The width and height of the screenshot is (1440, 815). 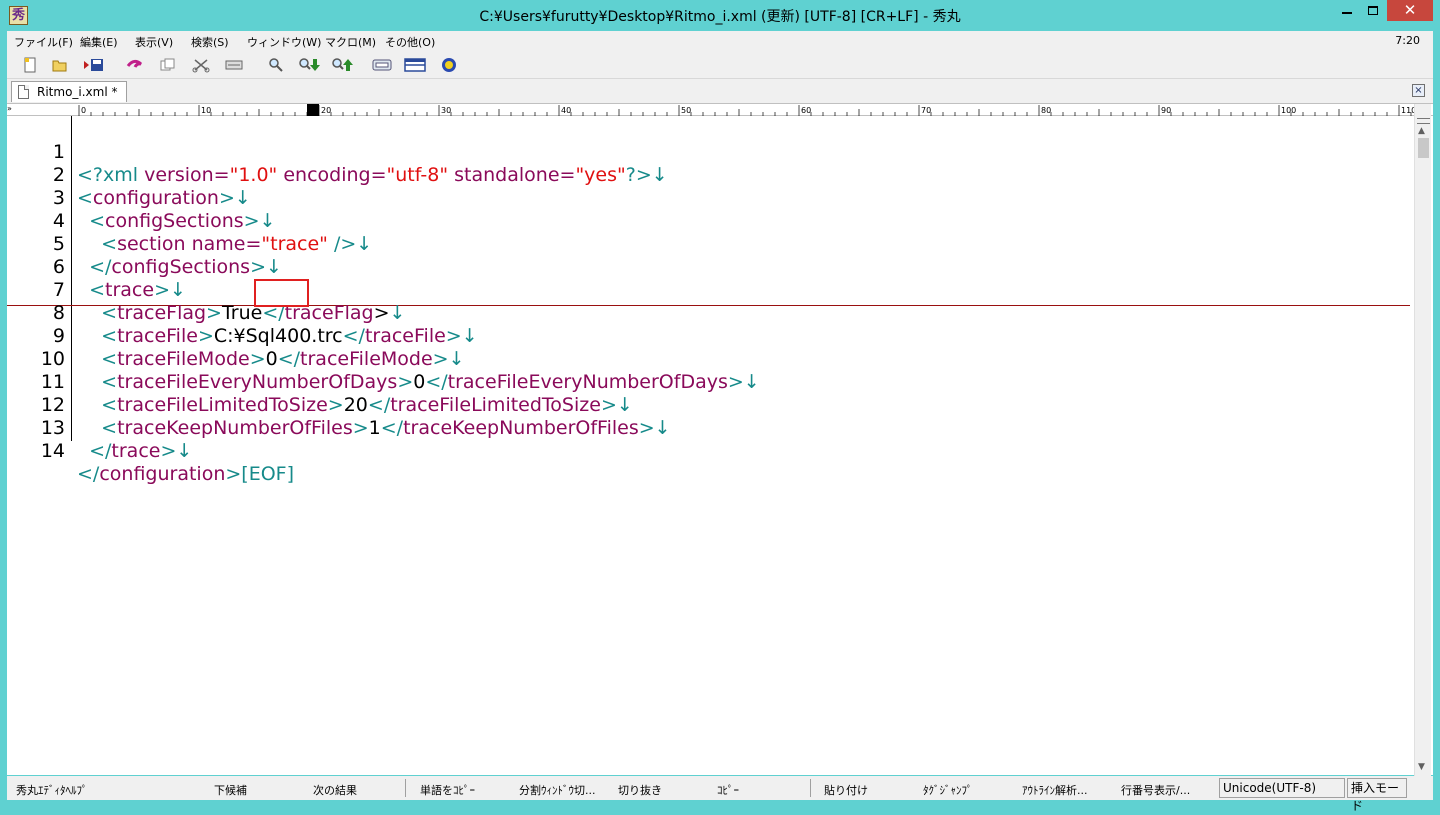 What do you see at coordinates (720, 65) in the screenshot?
I see `toolbar` at bounding box center [720, 65].